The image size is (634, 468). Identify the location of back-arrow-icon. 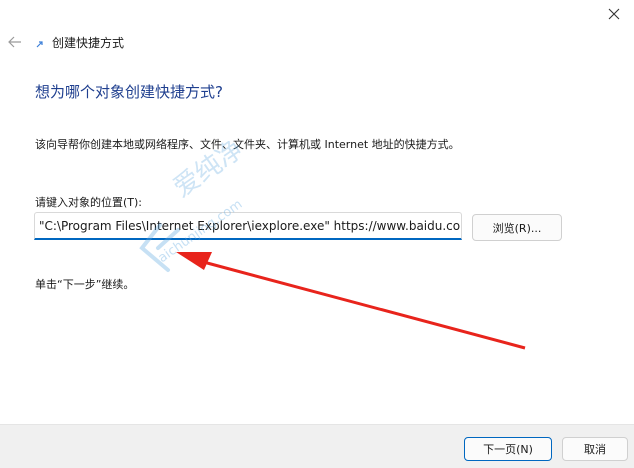
(14, 42).